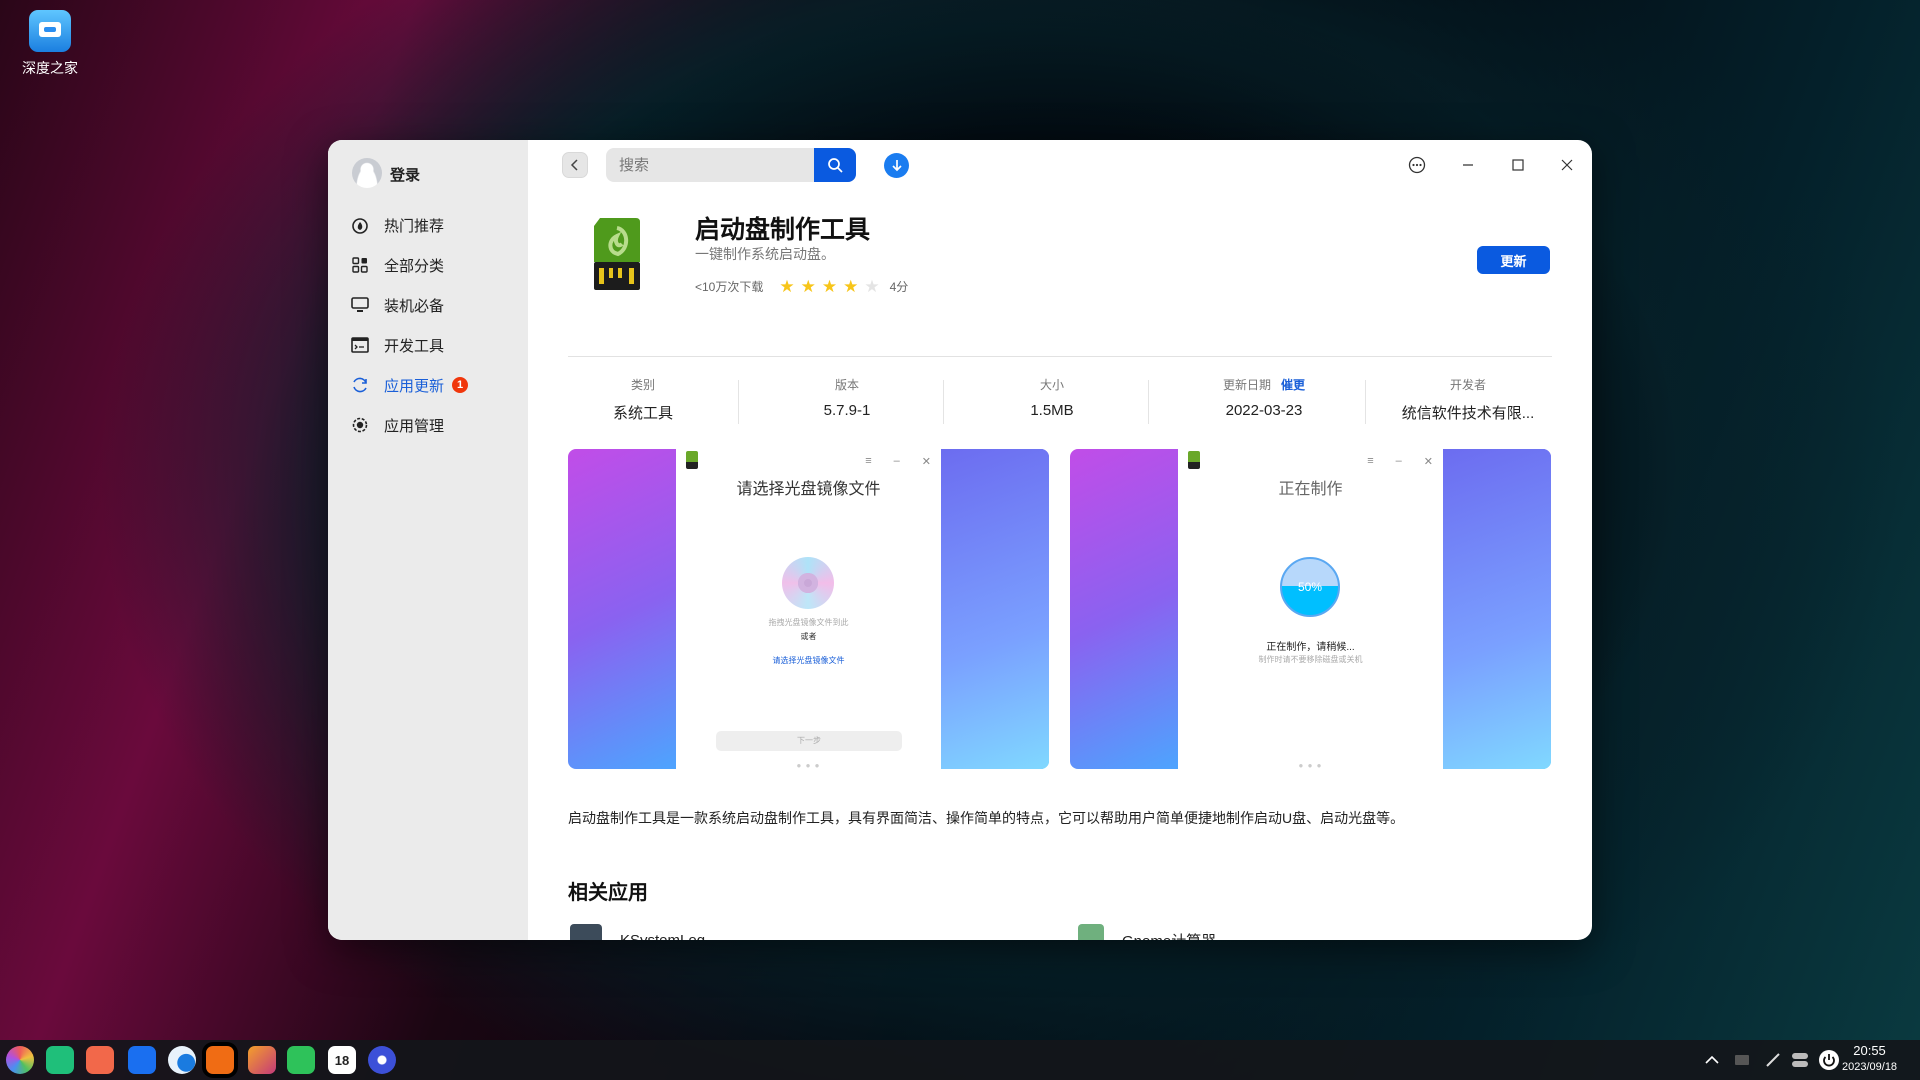  Describe the element at coordinates (382, 1060) in the screenshot. I see `settings-icon` at that location.